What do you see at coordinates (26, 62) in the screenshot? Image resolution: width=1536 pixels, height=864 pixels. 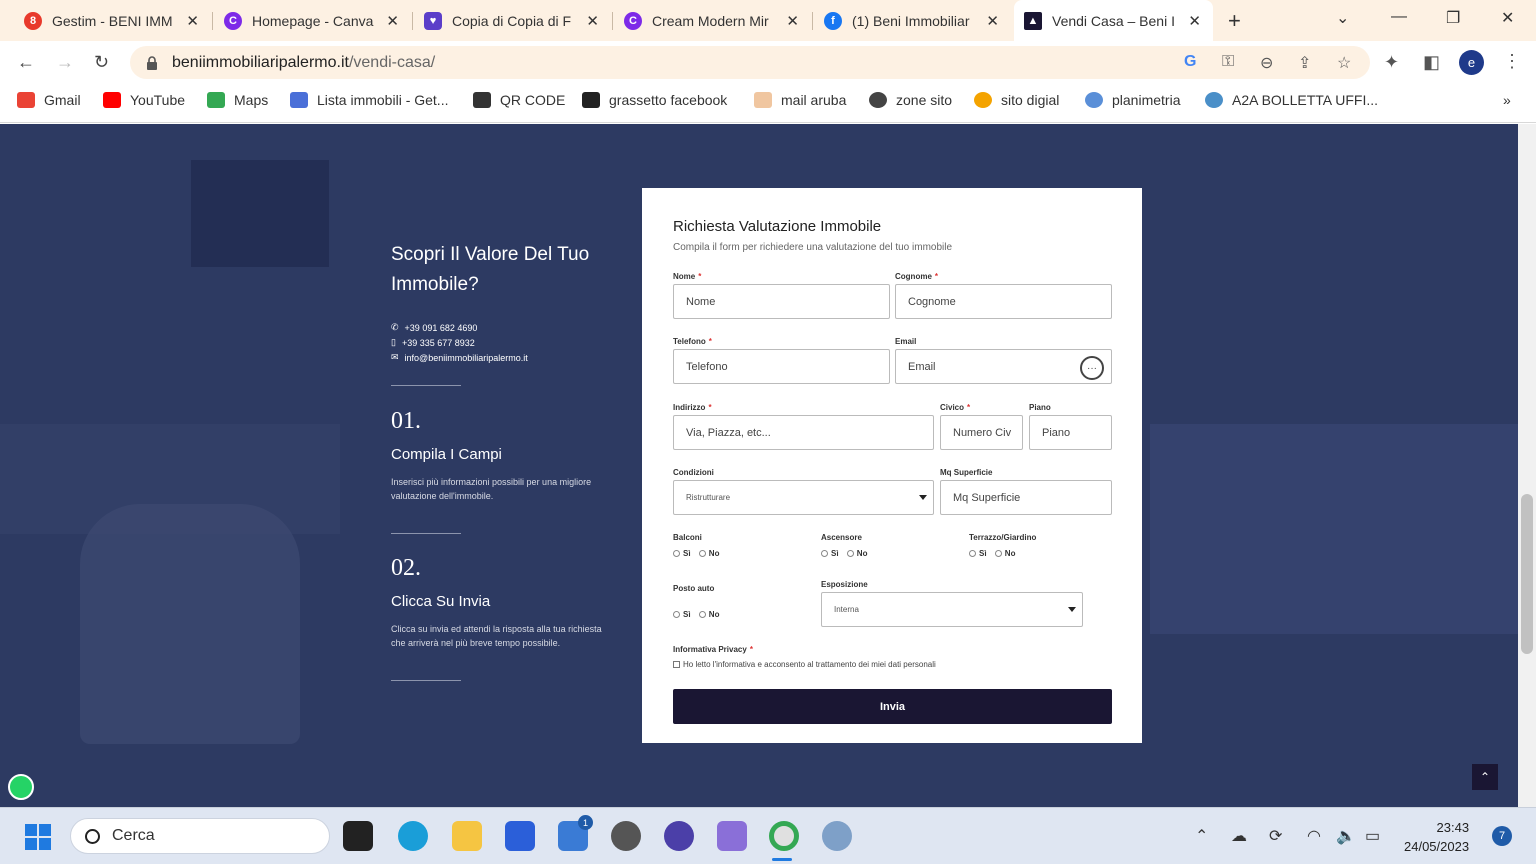 I see `back-icon: ←` at bounding box center [26, 62].